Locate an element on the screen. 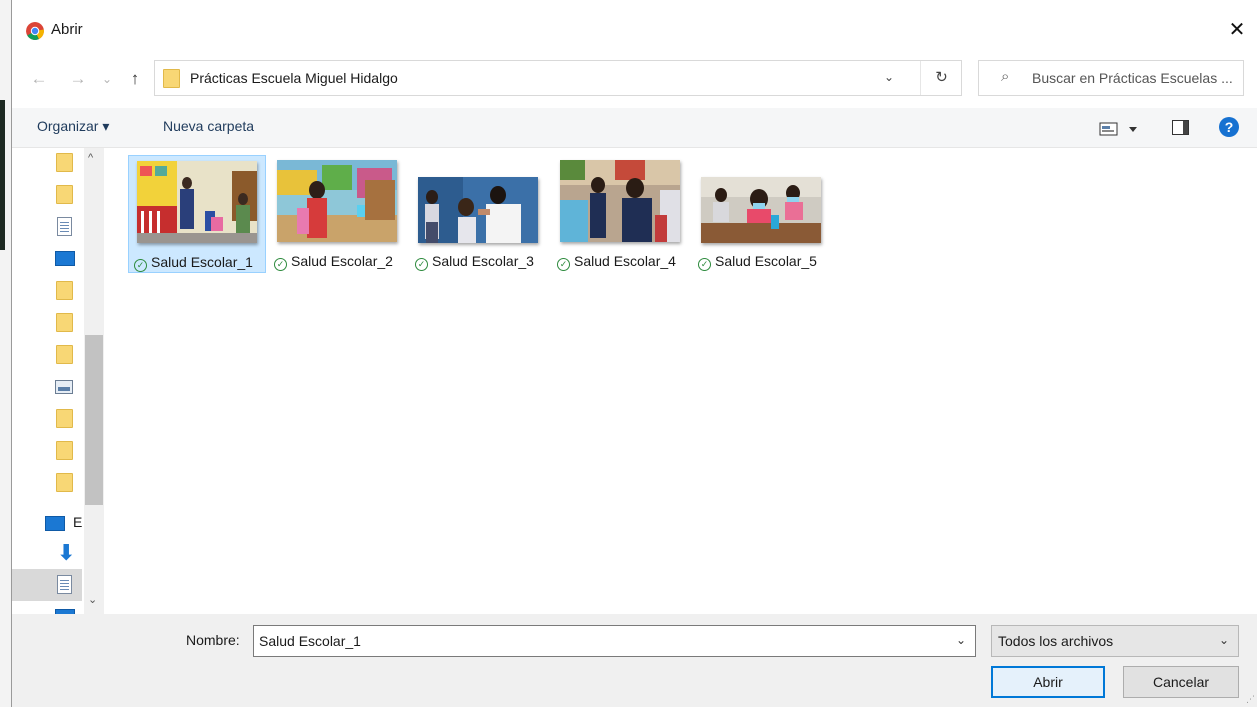 The height and width of the screenshot is (707, 1257). refresh-button: ↻ is located at coordinates (941, 78).